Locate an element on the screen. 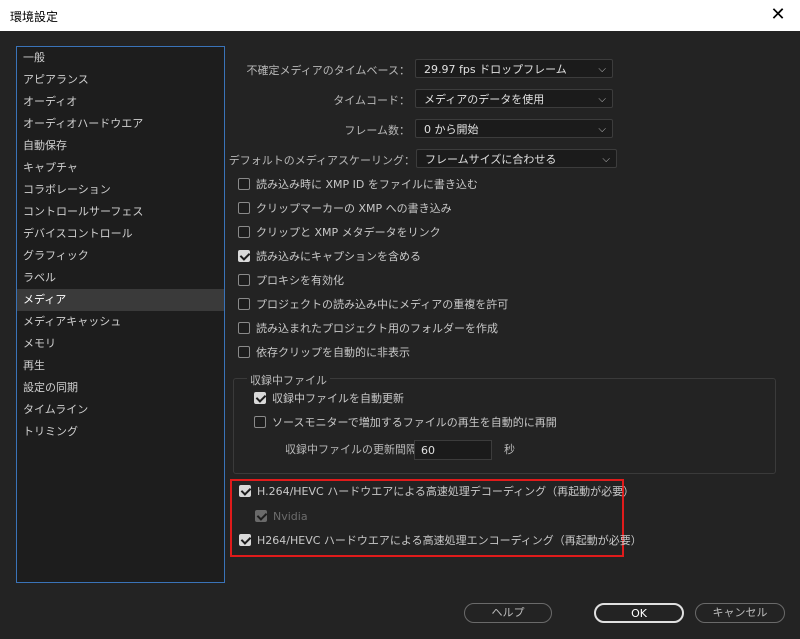  timecode-row: タイムコード： メディアのデータを使用 ⌵ is located at coordinates (425, 99).